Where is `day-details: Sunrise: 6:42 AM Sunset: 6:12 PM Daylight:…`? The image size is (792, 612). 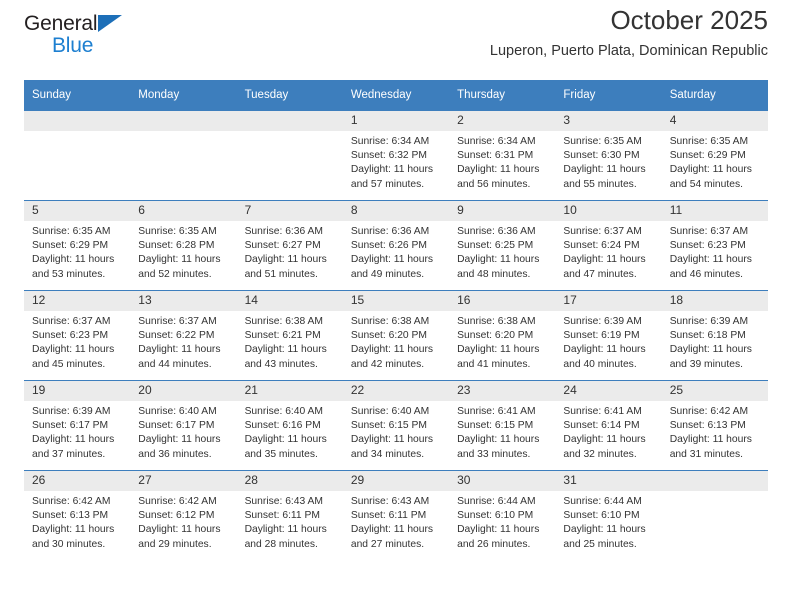 day-details: Sunrise: 6:42 AM Sunset: 6:12 PM Daylight:… is located at coordinates (183, 521).